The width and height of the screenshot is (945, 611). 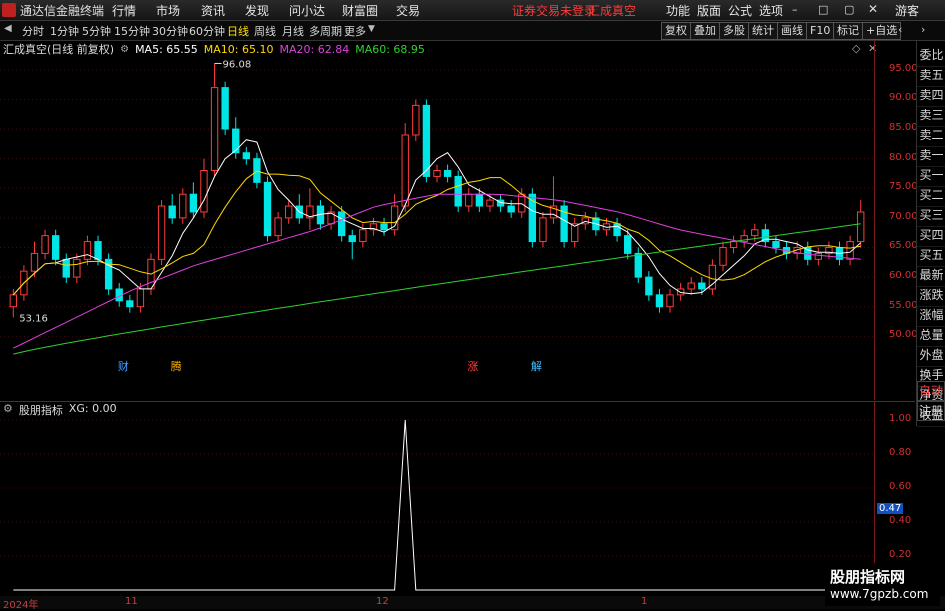 I want to click on maximize-icon: ▢, so click(x=849, y=9).